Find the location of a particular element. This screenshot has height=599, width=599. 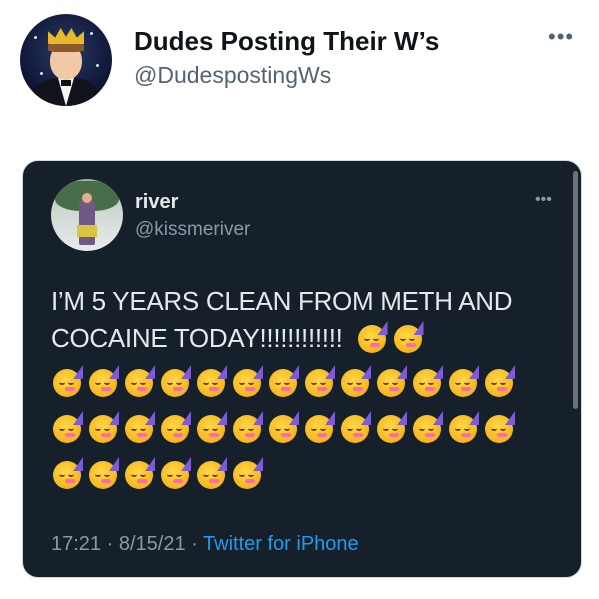

crown-icon is located at coordinates (66, 36).